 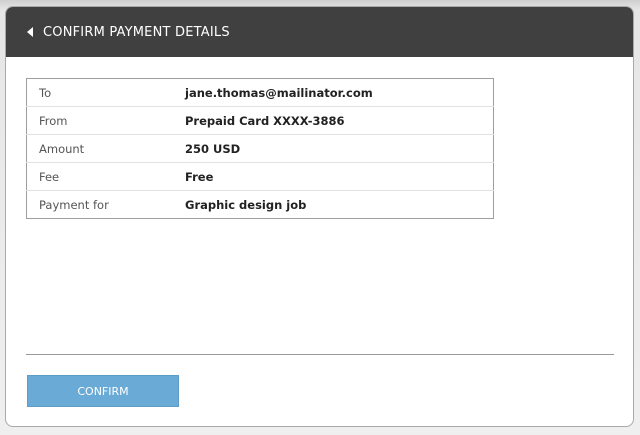 What do you see at coordinates (319, 32) in the screenshot?
I see `card-header: CONFIRM PAYMENT DETAILS` at bounding box center [319, 32].